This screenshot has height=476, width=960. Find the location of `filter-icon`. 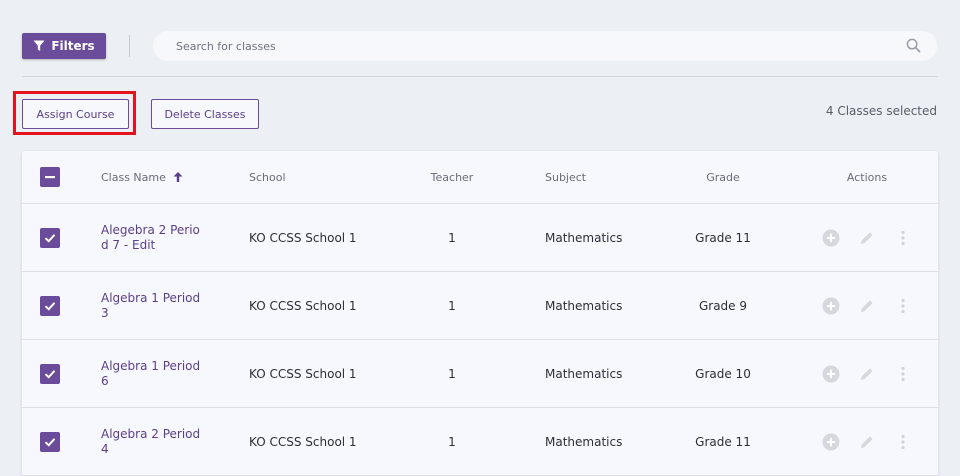

filter-icon is located at coordinates (39, 45).